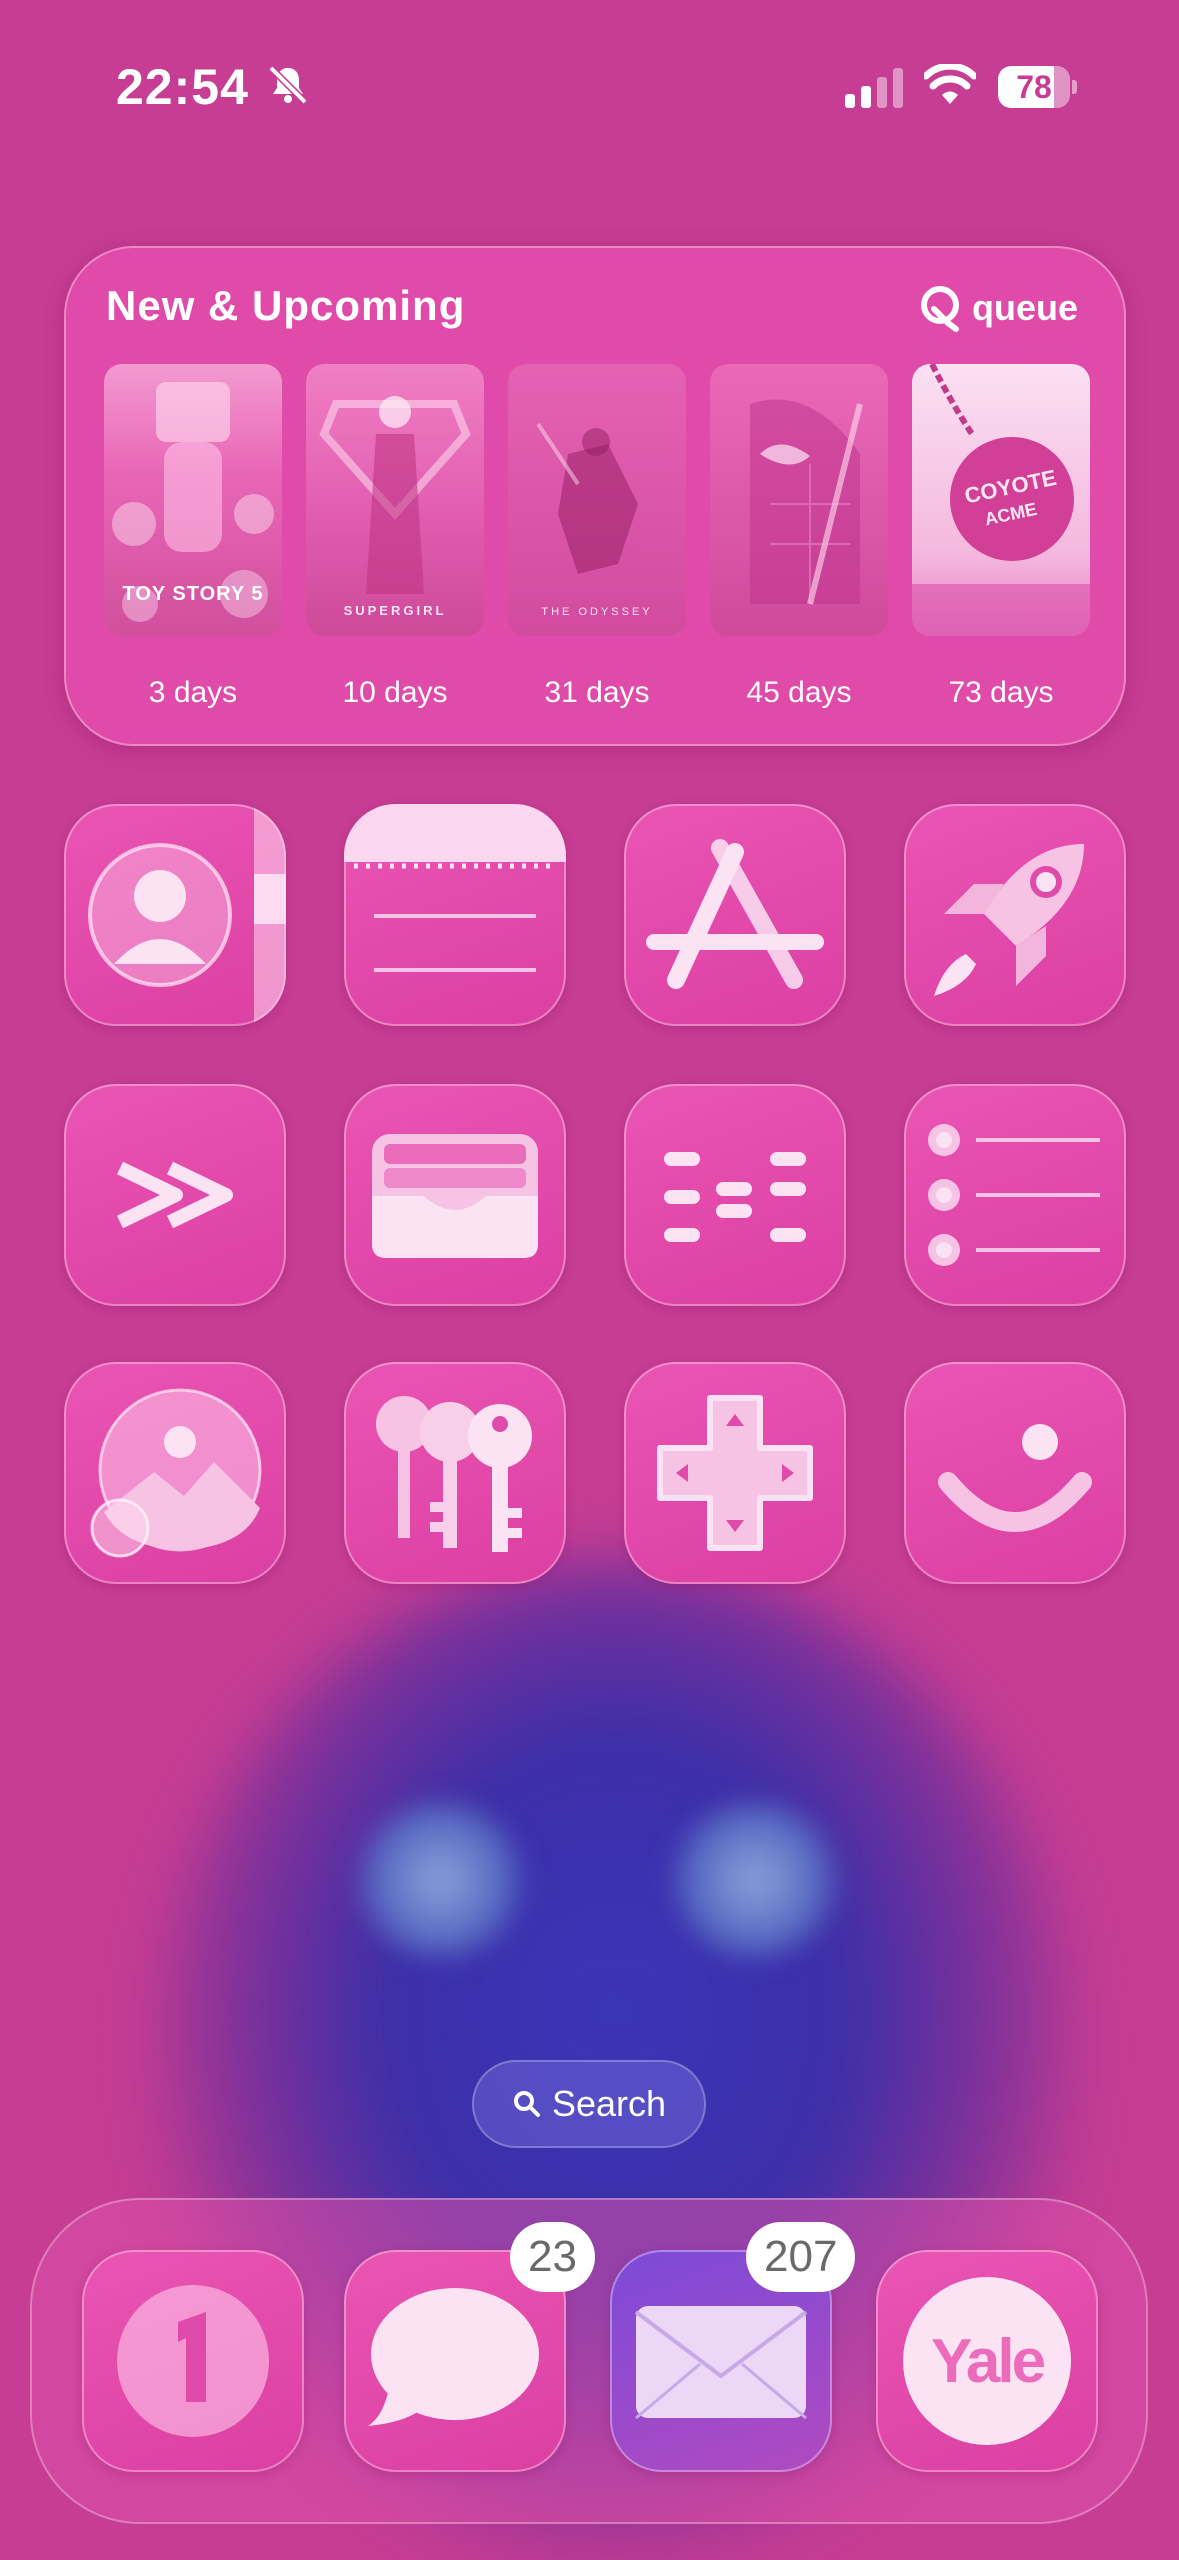 Image resolution: width=1179 pixels, height=2560 pixels. I want to click on poster-title: THE ODYSSEY, so click(597, 612).